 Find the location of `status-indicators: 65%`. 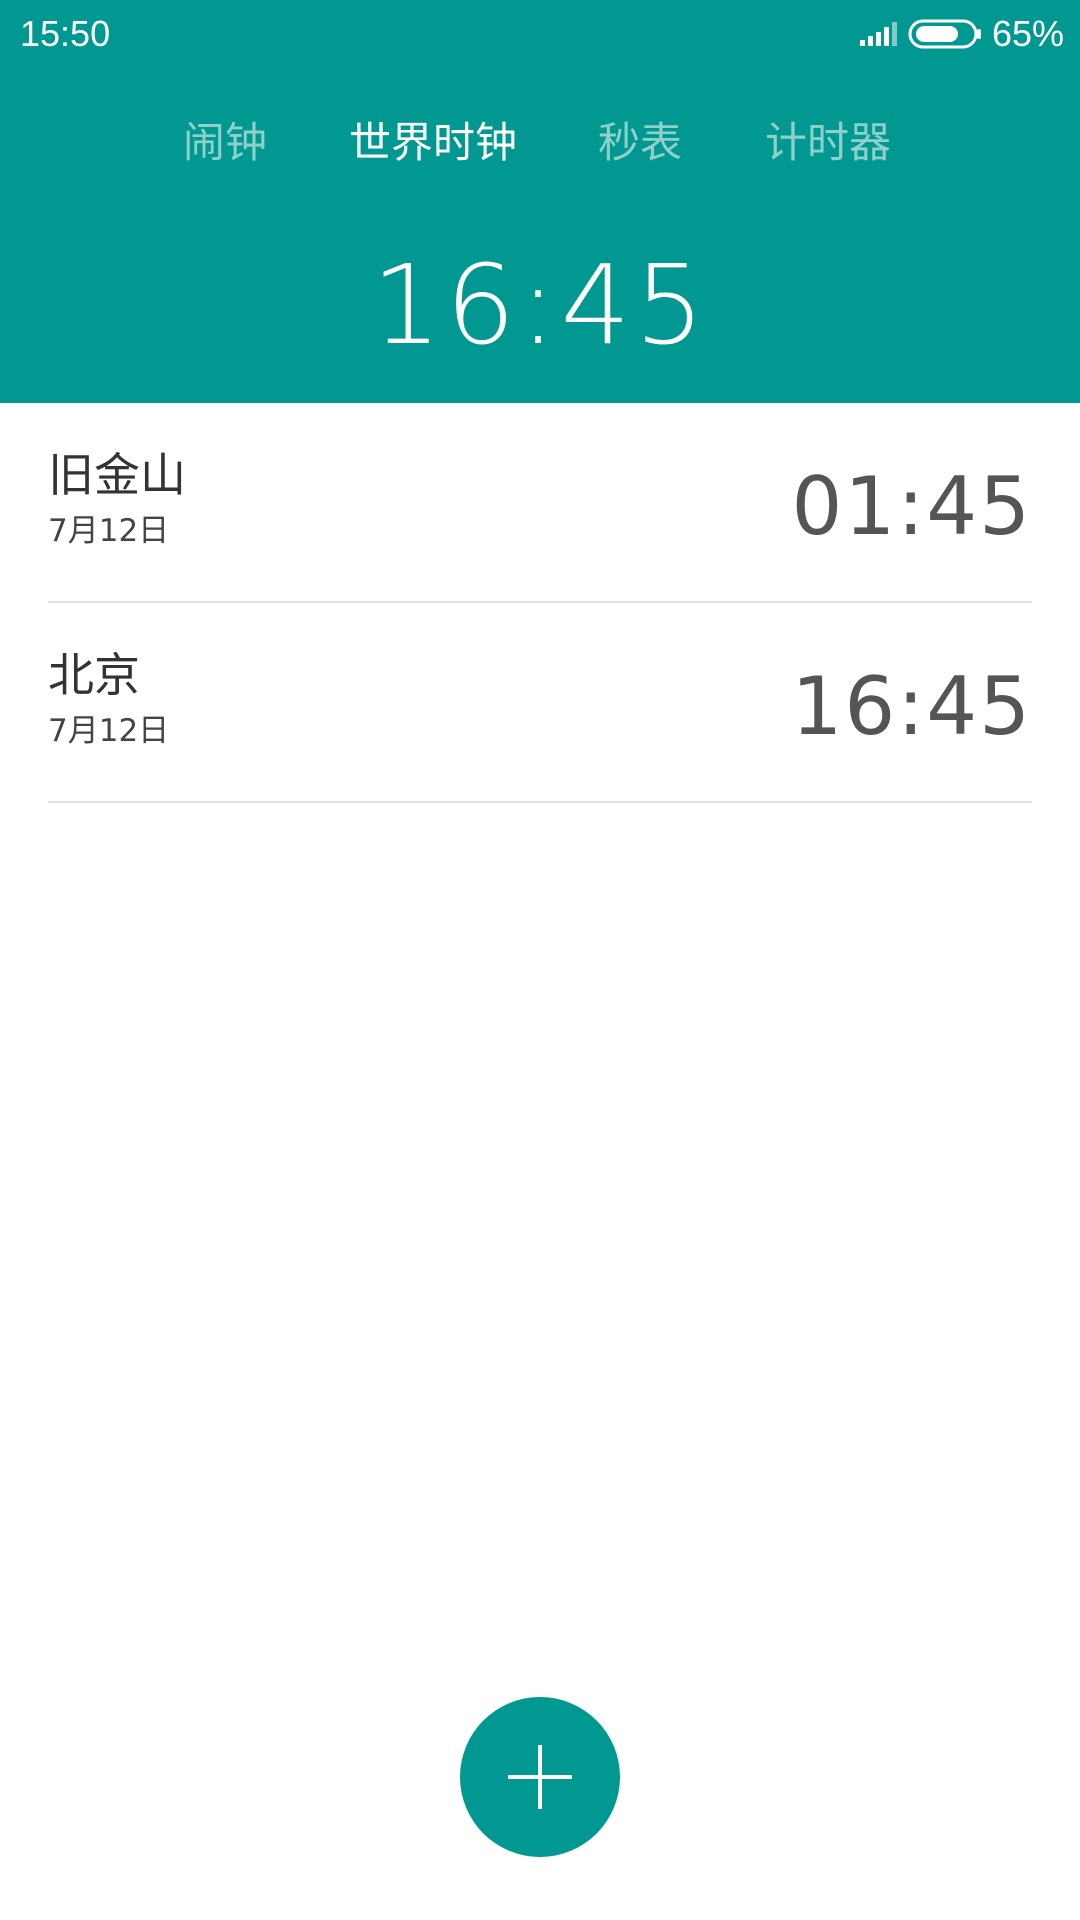

status-indicators: 65% is located at coordinates (961, 34).